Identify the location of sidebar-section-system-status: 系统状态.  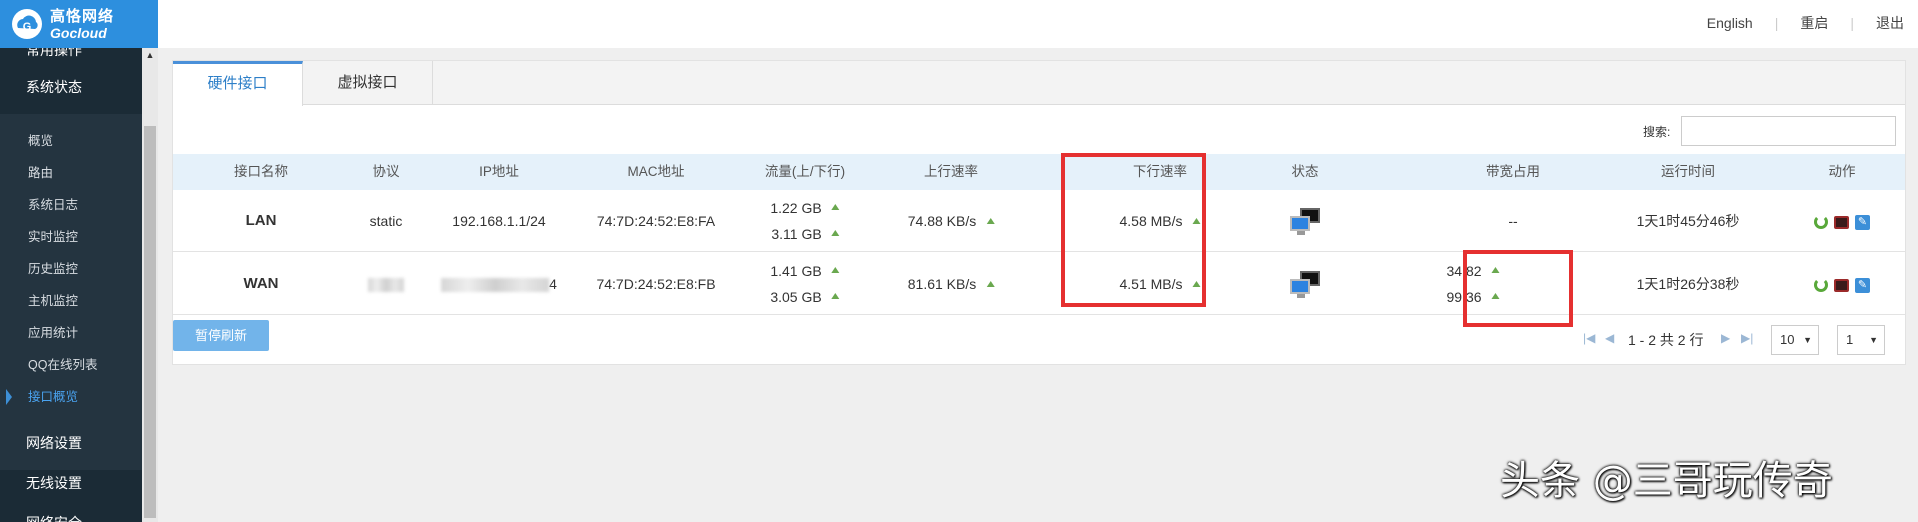
(71, 87).